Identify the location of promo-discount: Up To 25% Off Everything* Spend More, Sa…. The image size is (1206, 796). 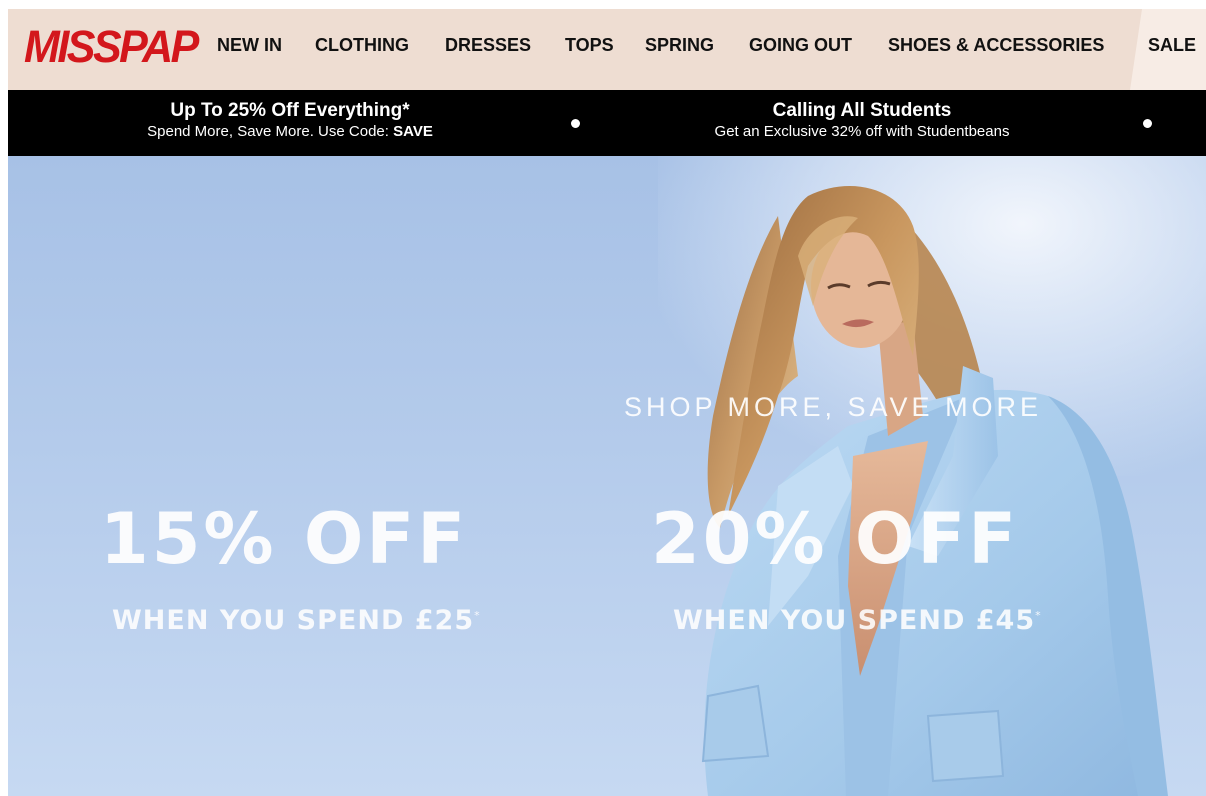
(290, 121).